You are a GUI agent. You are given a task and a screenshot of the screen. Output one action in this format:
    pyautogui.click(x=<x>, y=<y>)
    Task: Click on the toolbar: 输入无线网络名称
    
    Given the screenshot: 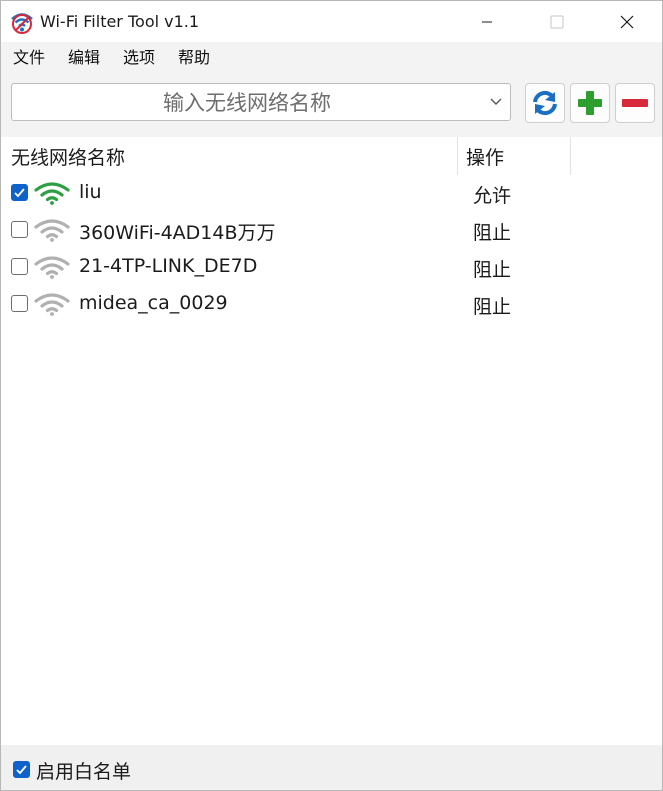 What is the action you would take?
    pyautogui.click(x=331, y=103)
    